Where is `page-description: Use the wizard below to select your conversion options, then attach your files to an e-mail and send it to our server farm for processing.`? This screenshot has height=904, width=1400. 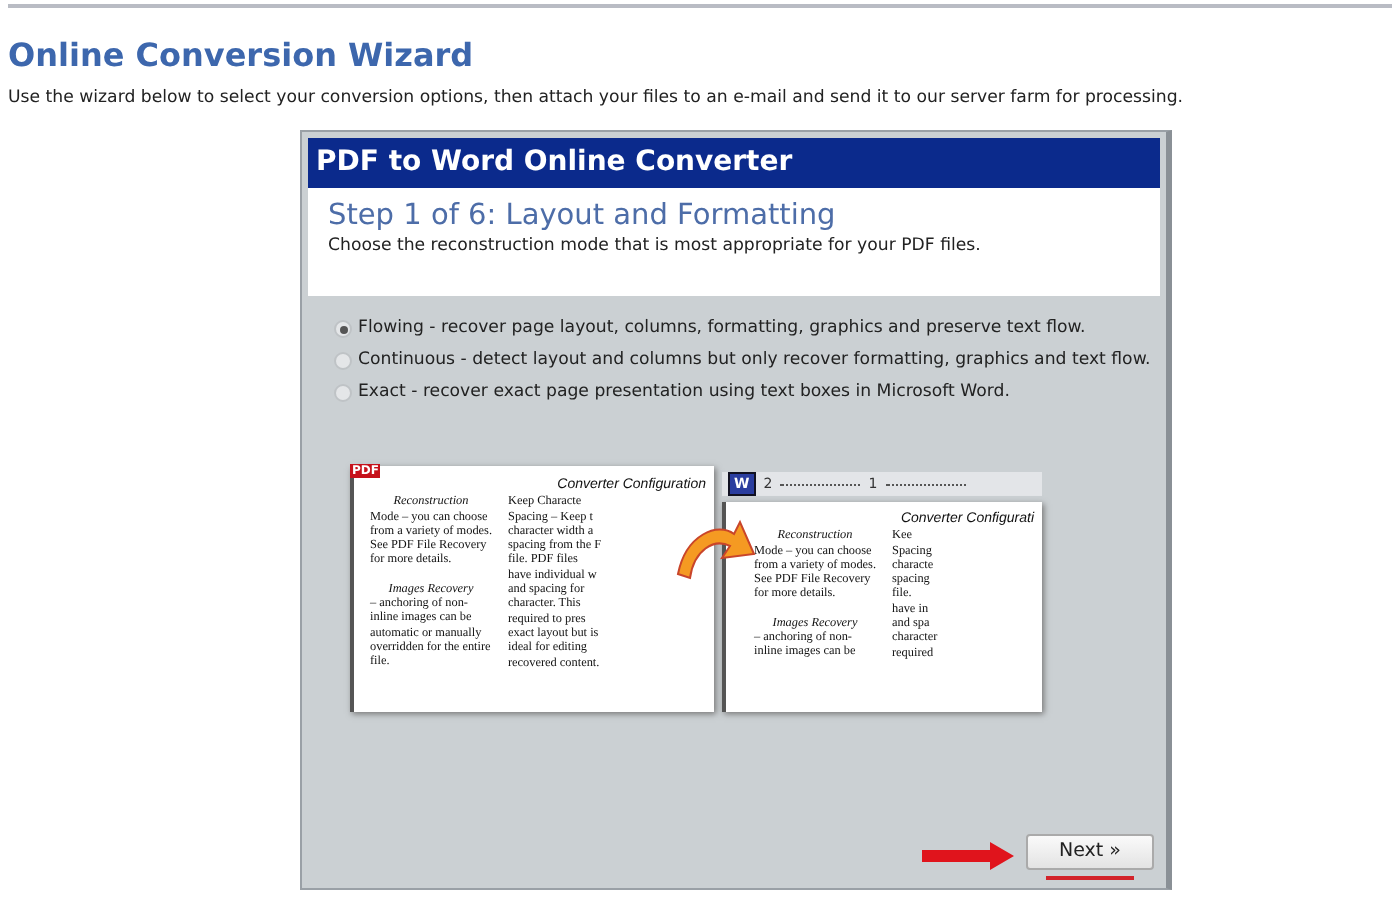 page-description: Use the wizard below to select your conversion options, then attach your files to an e-mail and send it to our server farm for processing. is located at coordinates (597, 99).